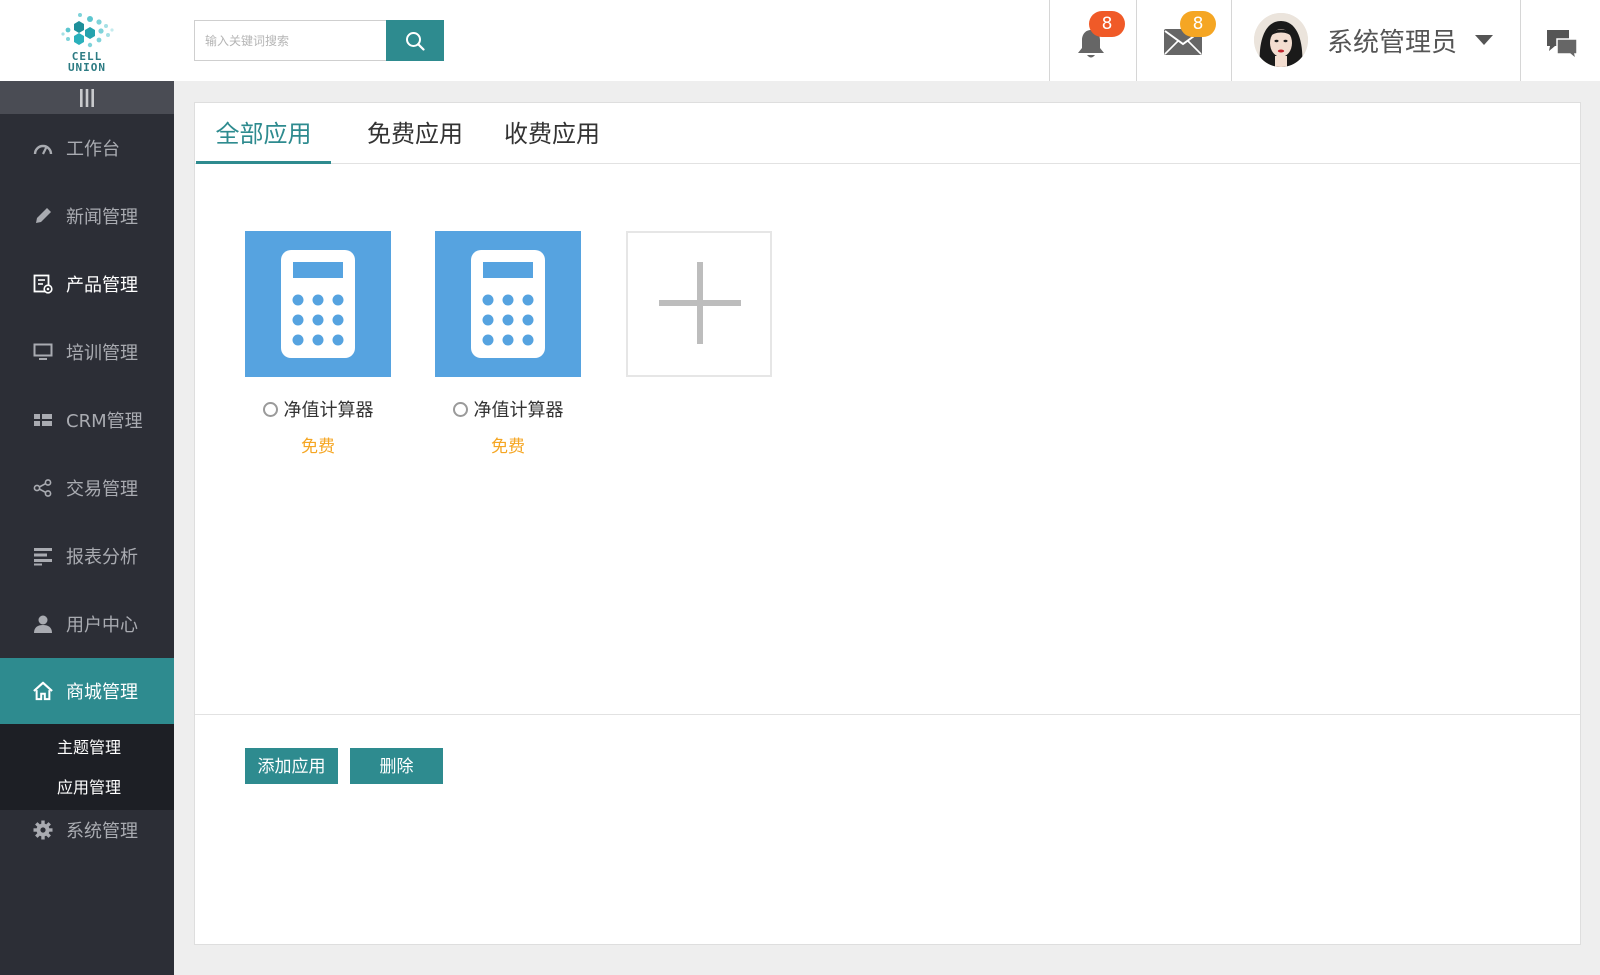 This screenshot has width=1600, height=975. I want to click on user-menu: 系统管理员, so click(1374, 40).